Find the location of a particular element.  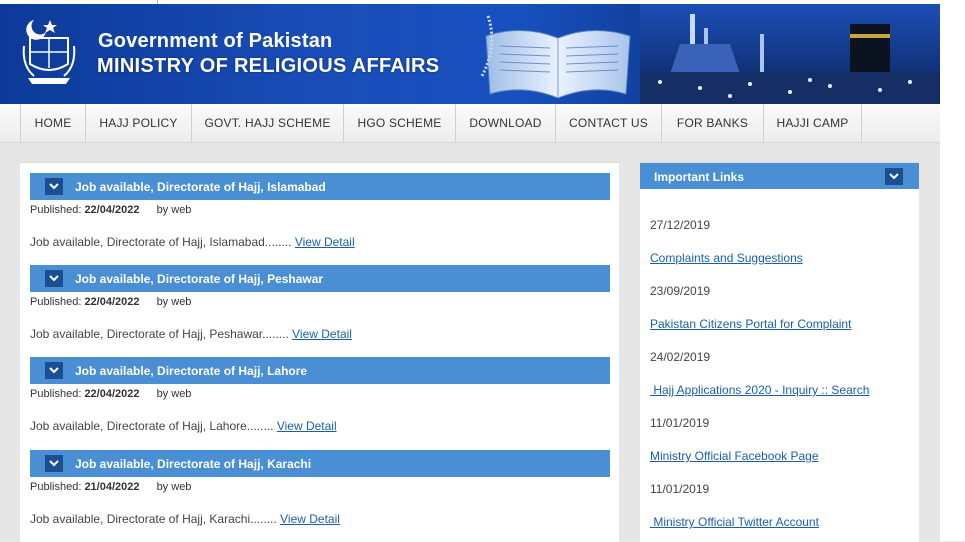

link-date: 23/09/2019 is located at coordinates (680, 291).